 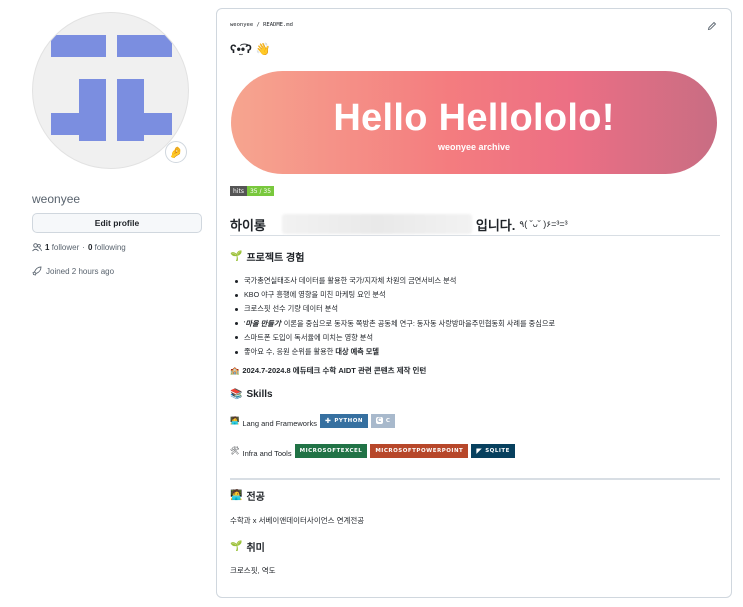 What do you see at coordinates (479, 450) in the screenshot?
I see `sqlite-logo-icon: ◤` at bounding box center [479, 450].